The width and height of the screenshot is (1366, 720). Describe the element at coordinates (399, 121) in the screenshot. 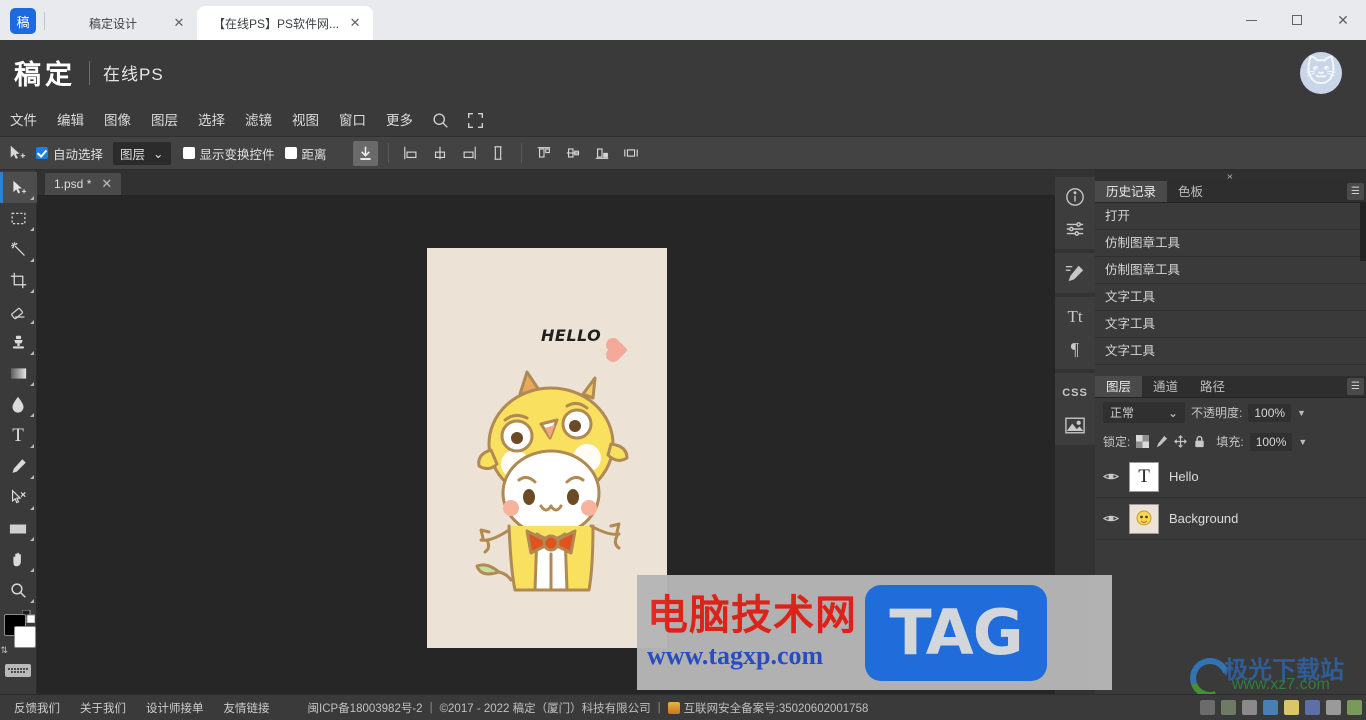

I see `menu-more: 更多` at that location.